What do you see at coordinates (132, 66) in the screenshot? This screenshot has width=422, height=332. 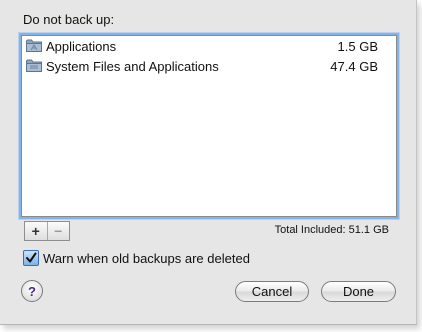 I see `exclusion-name: System Files and Applications` at bounding box center [132, 66].